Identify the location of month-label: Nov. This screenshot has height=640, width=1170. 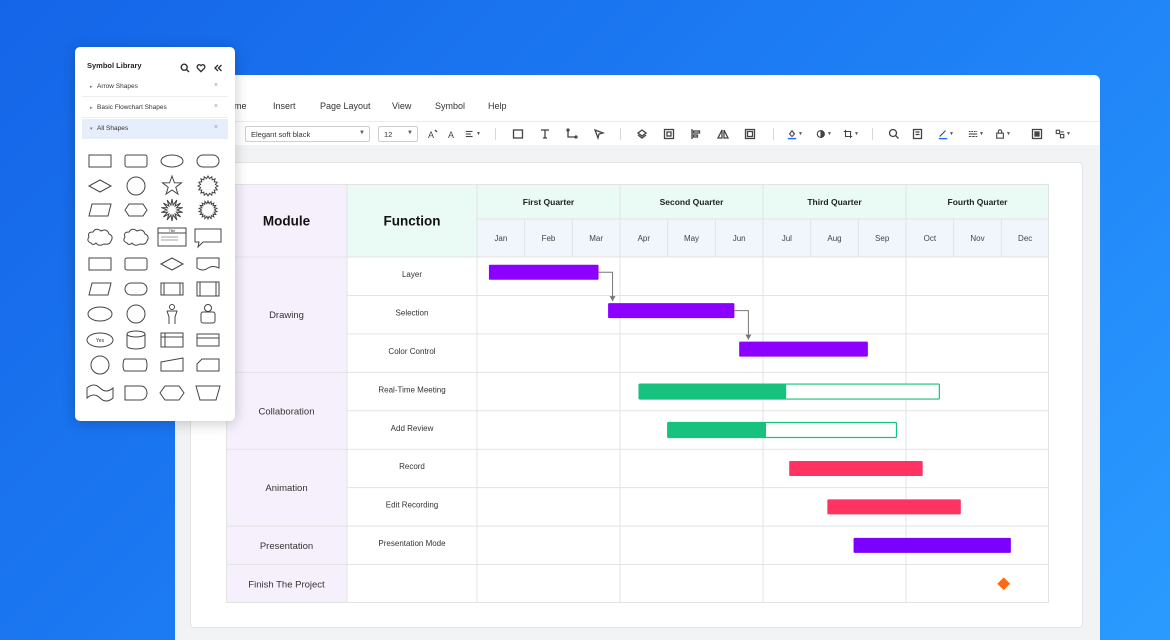
(977, 238).